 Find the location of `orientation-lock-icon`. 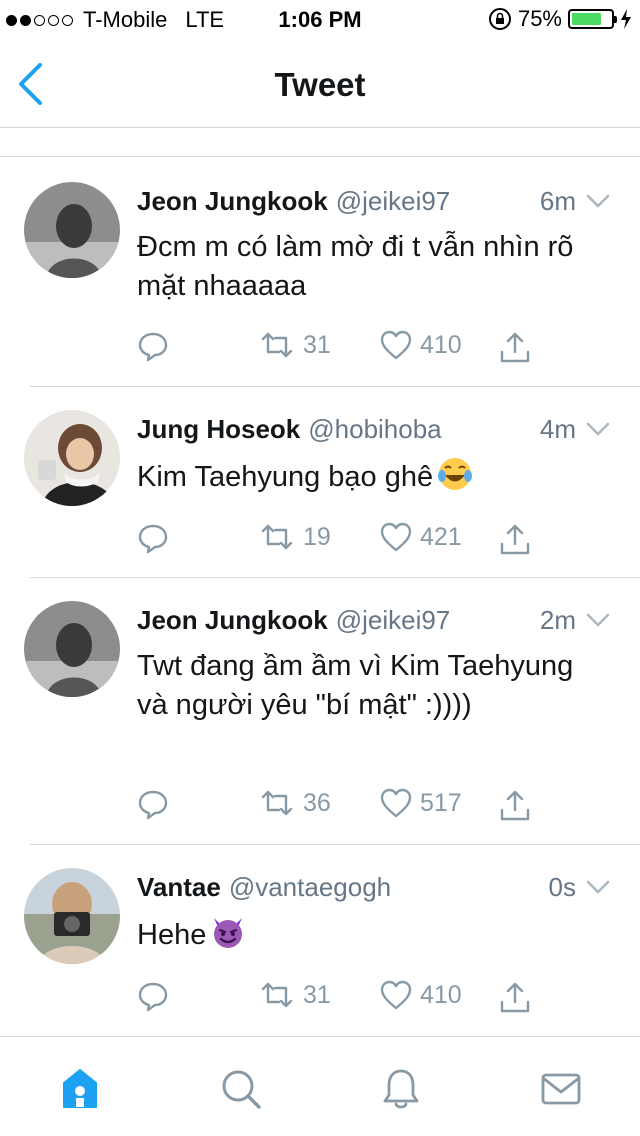

orientation-lock-icon is located at coordinates (499, 19).